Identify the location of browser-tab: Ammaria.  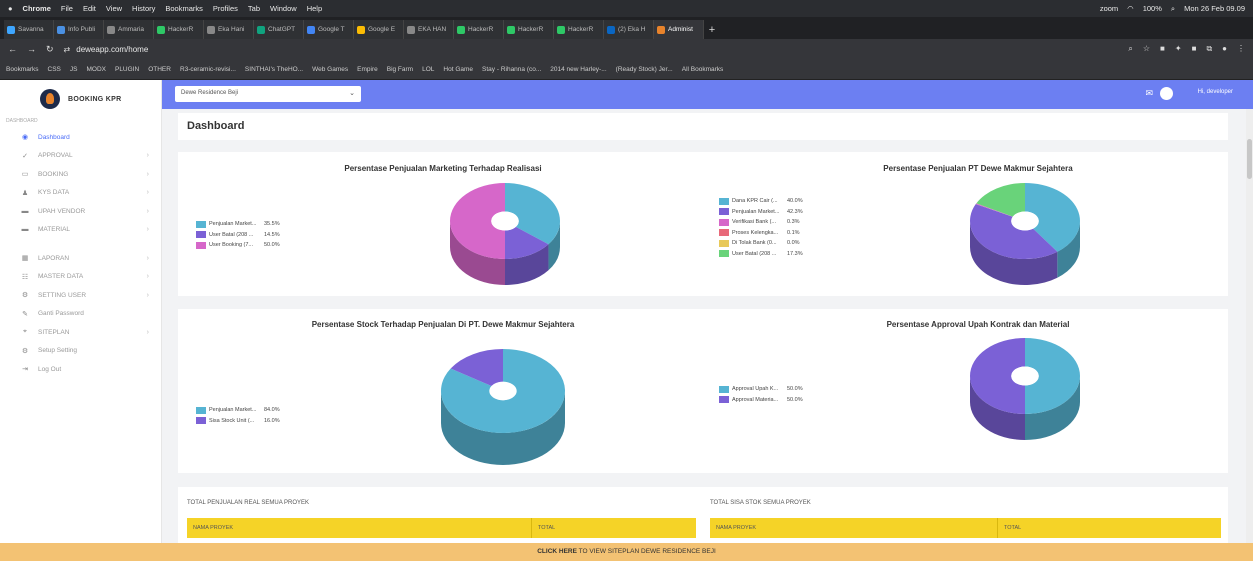
(129, 29).